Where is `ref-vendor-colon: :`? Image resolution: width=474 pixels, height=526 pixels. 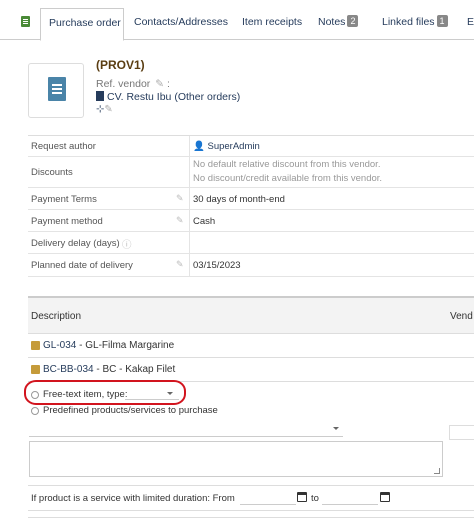
ref-vendor-colon: : is located at coordinates (168, 84).